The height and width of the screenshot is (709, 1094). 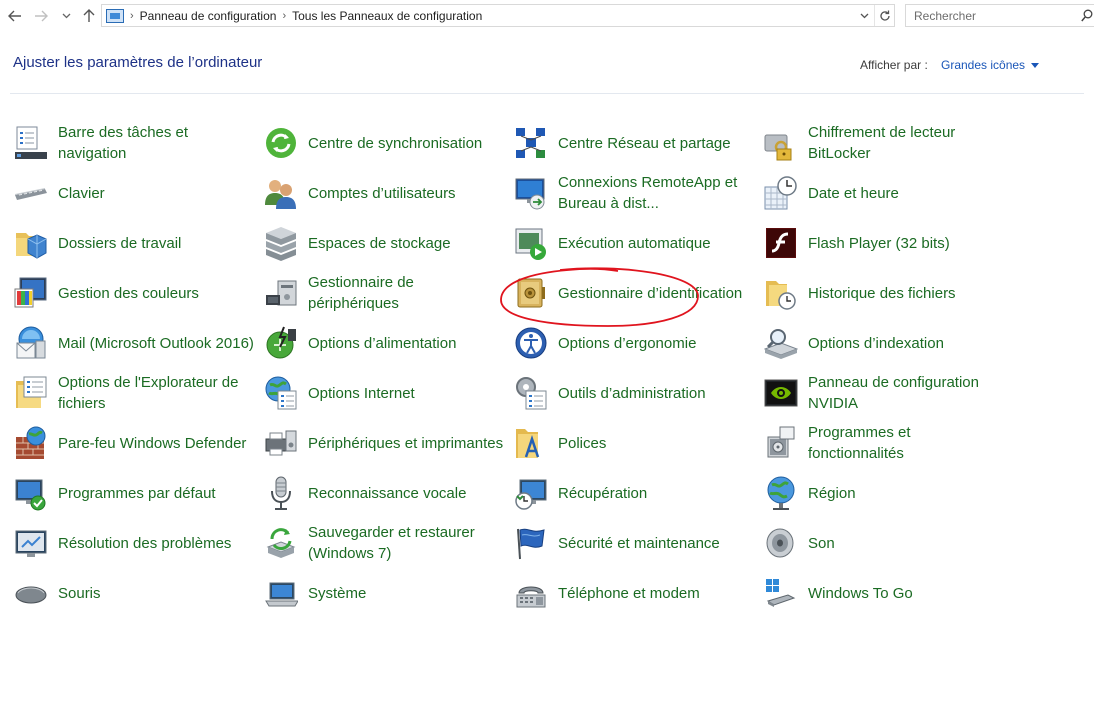 What do you see at coordinates (406, 443) in the screenshot?
I see `item-label: Périphériques et imprimantes` at bounding box center [406, 443].